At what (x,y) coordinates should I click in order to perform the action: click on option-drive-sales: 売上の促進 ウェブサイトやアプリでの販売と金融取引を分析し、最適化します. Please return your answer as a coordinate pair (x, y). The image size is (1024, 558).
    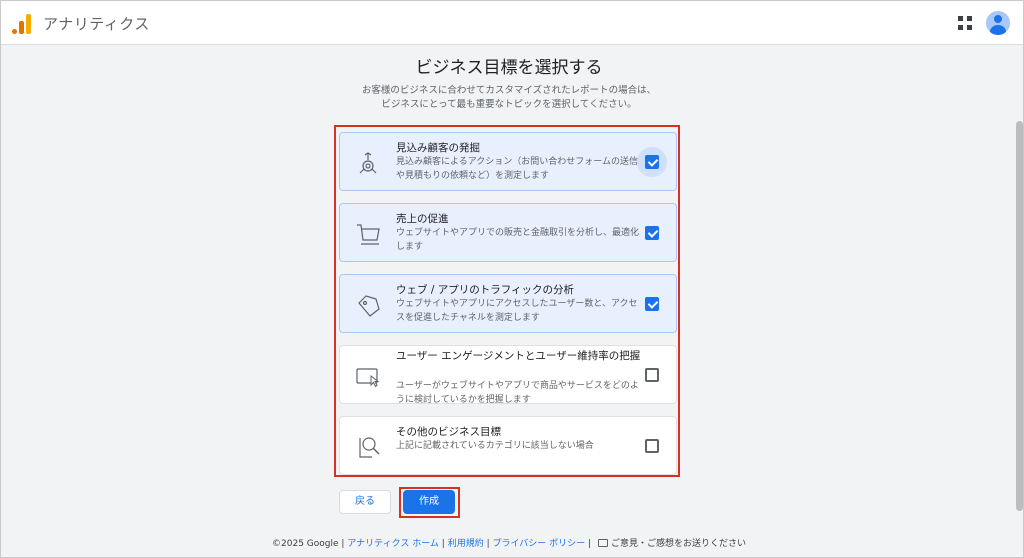
    Looking at the image, I should click on (508, 232).